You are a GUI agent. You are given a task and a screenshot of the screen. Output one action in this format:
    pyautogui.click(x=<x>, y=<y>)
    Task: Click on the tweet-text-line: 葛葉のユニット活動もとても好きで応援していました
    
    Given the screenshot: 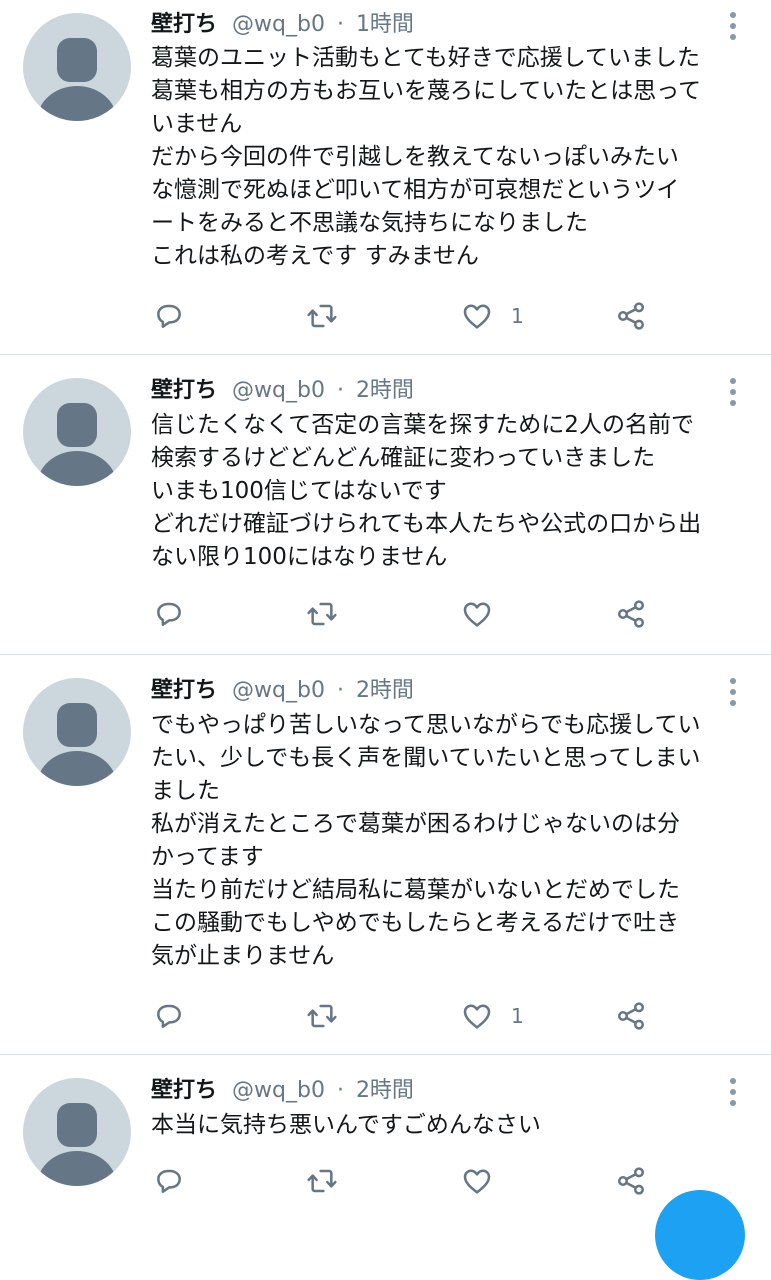 What is the action you would take?
    pyautogui.click(x=426, y=58)
    